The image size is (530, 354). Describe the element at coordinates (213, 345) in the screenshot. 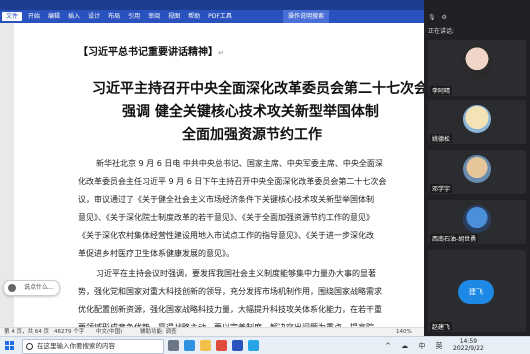

I see `pinned-apps` at that location.